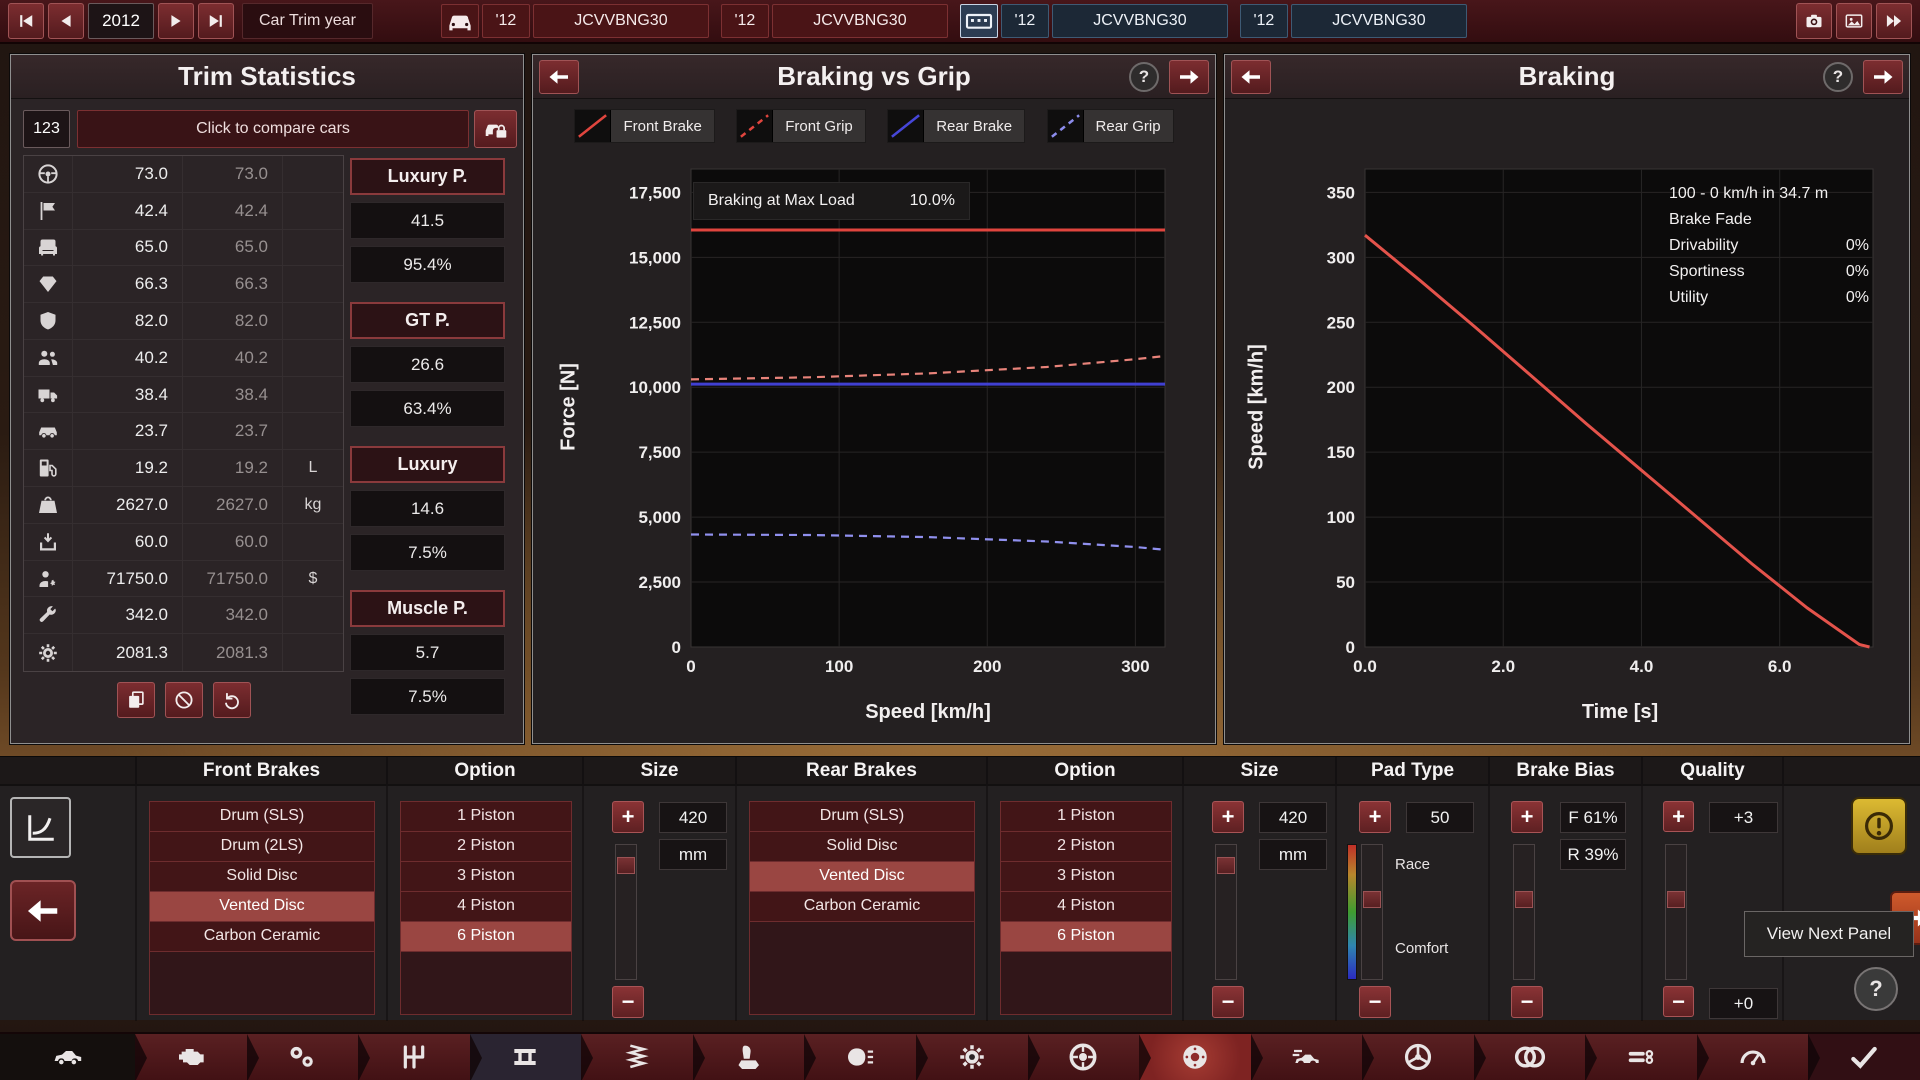 Image resolution: width=1920 pixels, height=1080 pixels. What do you see at coordinates (40, 827) in the screenshot?
I see `graph-toggle-button` at bounding box center [40, 827].